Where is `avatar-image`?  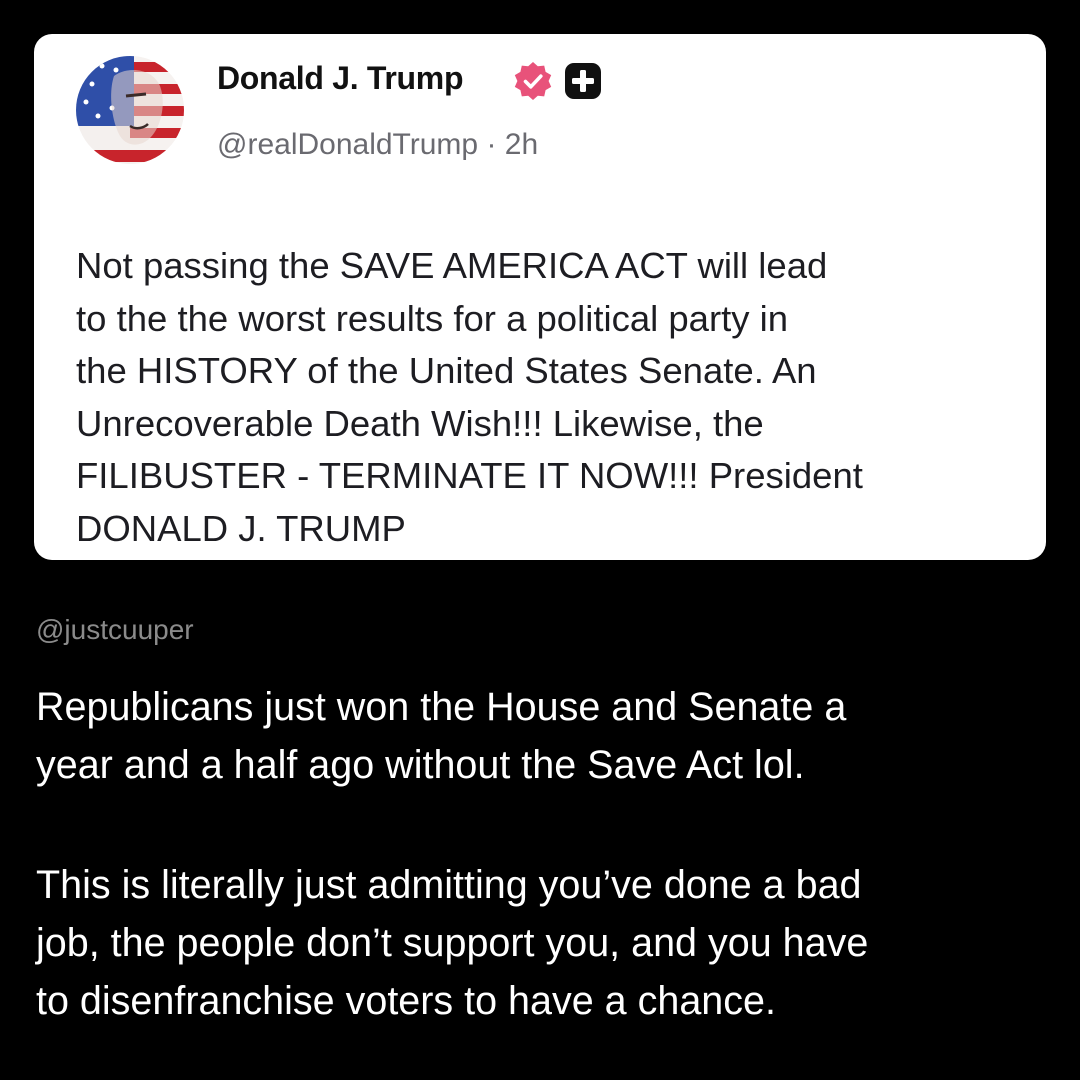 avatar-image is located at coordinates (130, 110).